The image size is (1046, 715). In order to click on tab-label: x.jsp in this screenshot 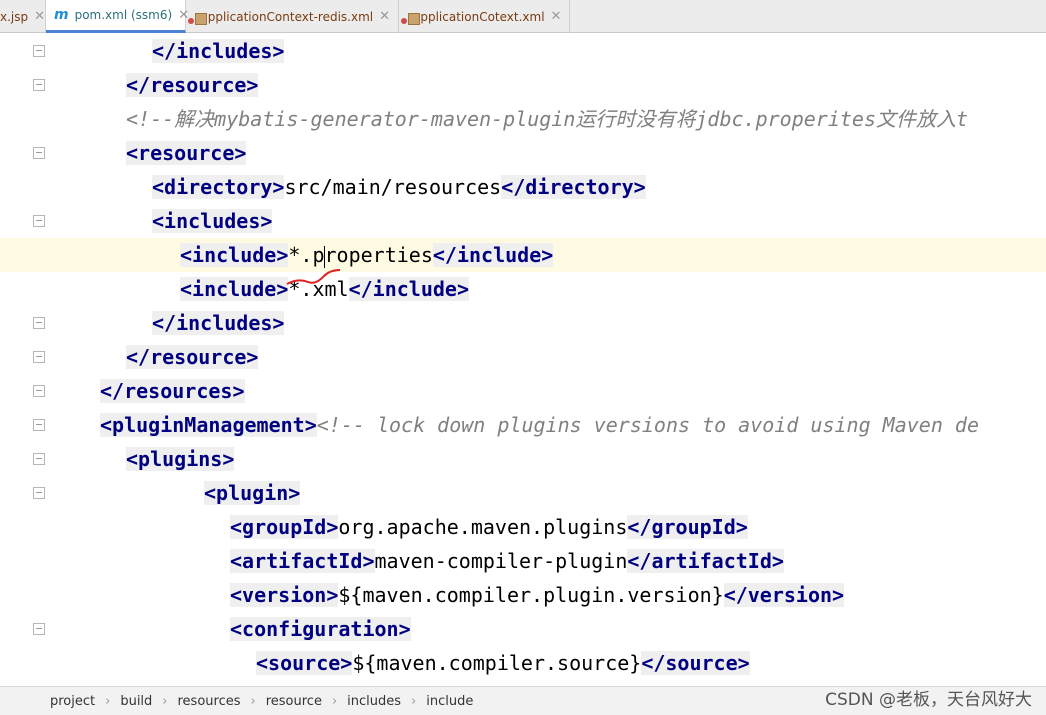, I will do `click(14, 16)`.